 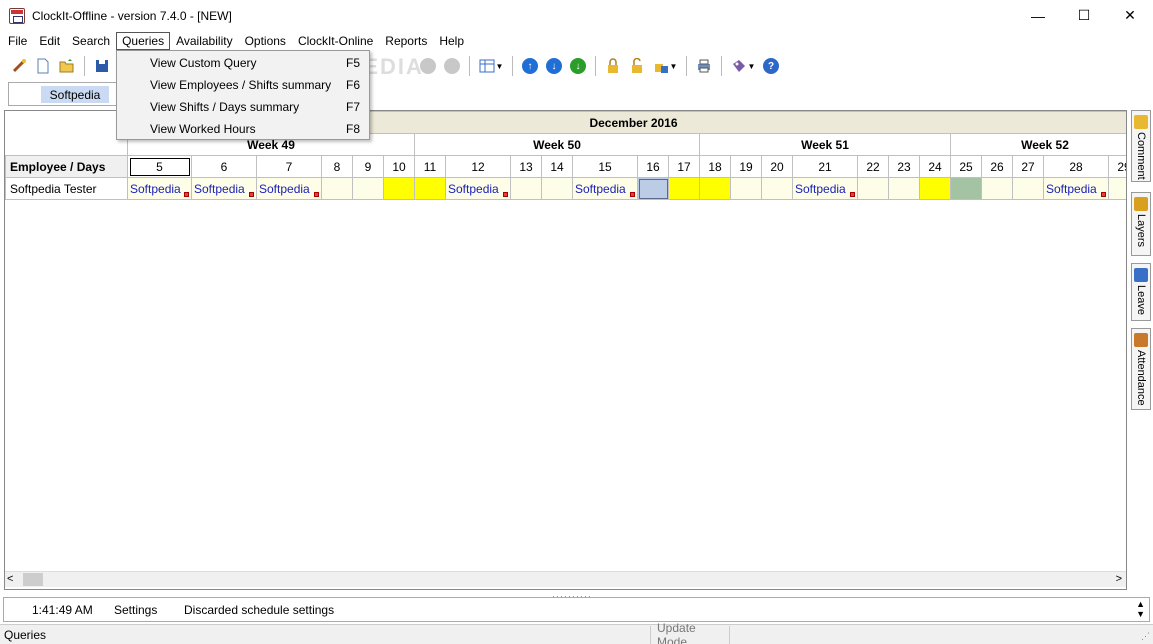 What do you see at coordinates (159, 166) in the screenshot?
I see `day-header: 5` at bounding box center [159, 166].